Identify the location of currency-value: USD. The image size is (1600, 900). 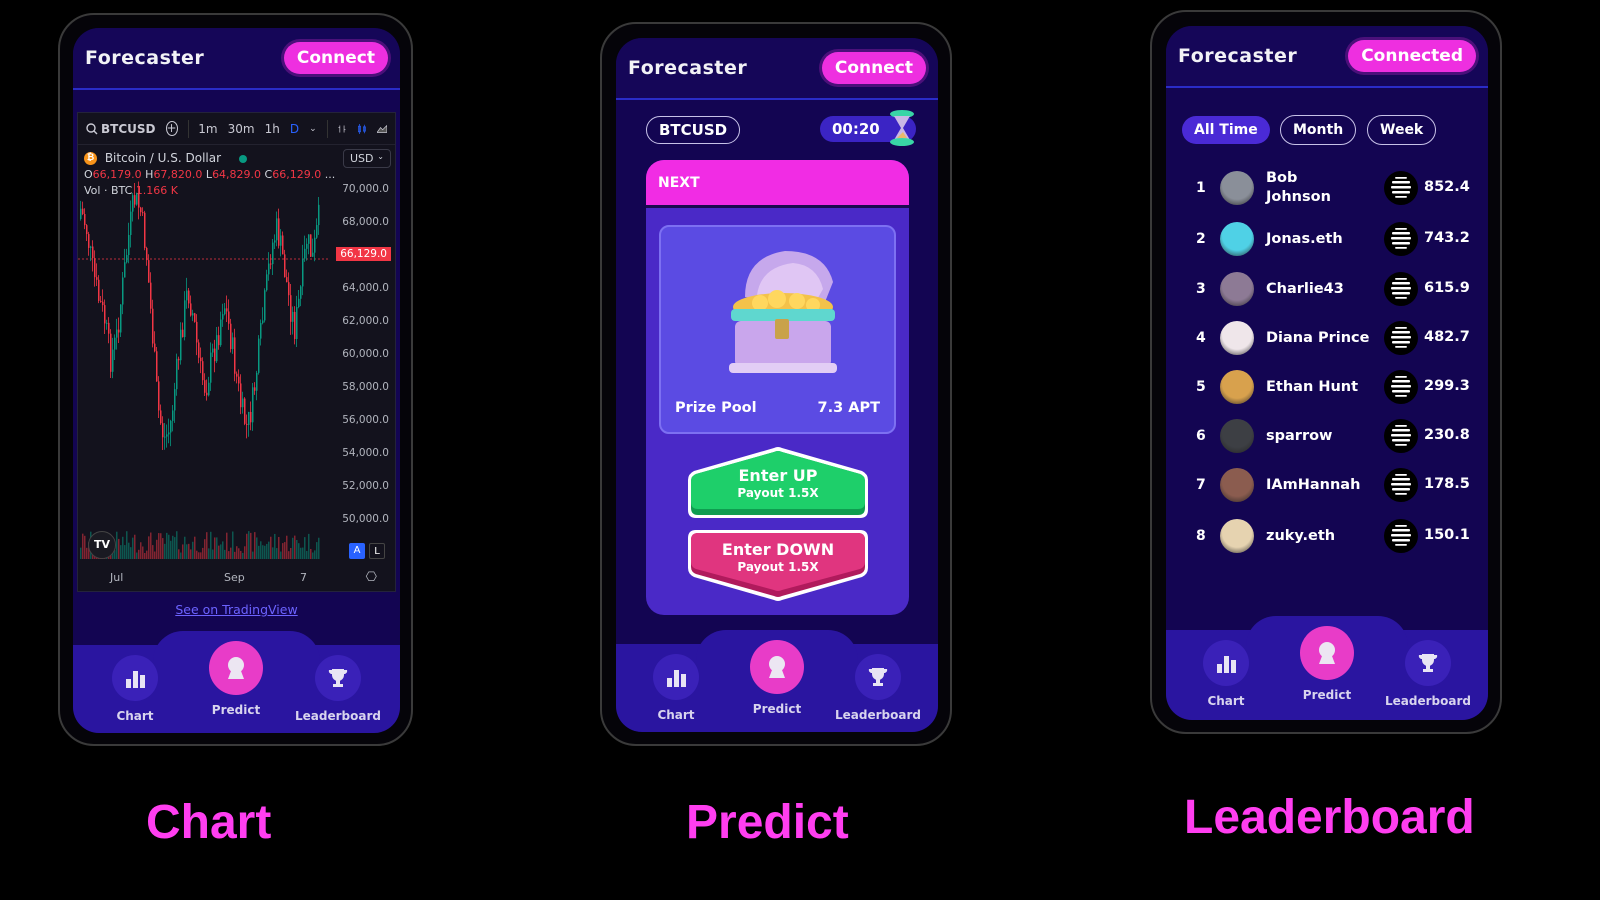
(362, 158).